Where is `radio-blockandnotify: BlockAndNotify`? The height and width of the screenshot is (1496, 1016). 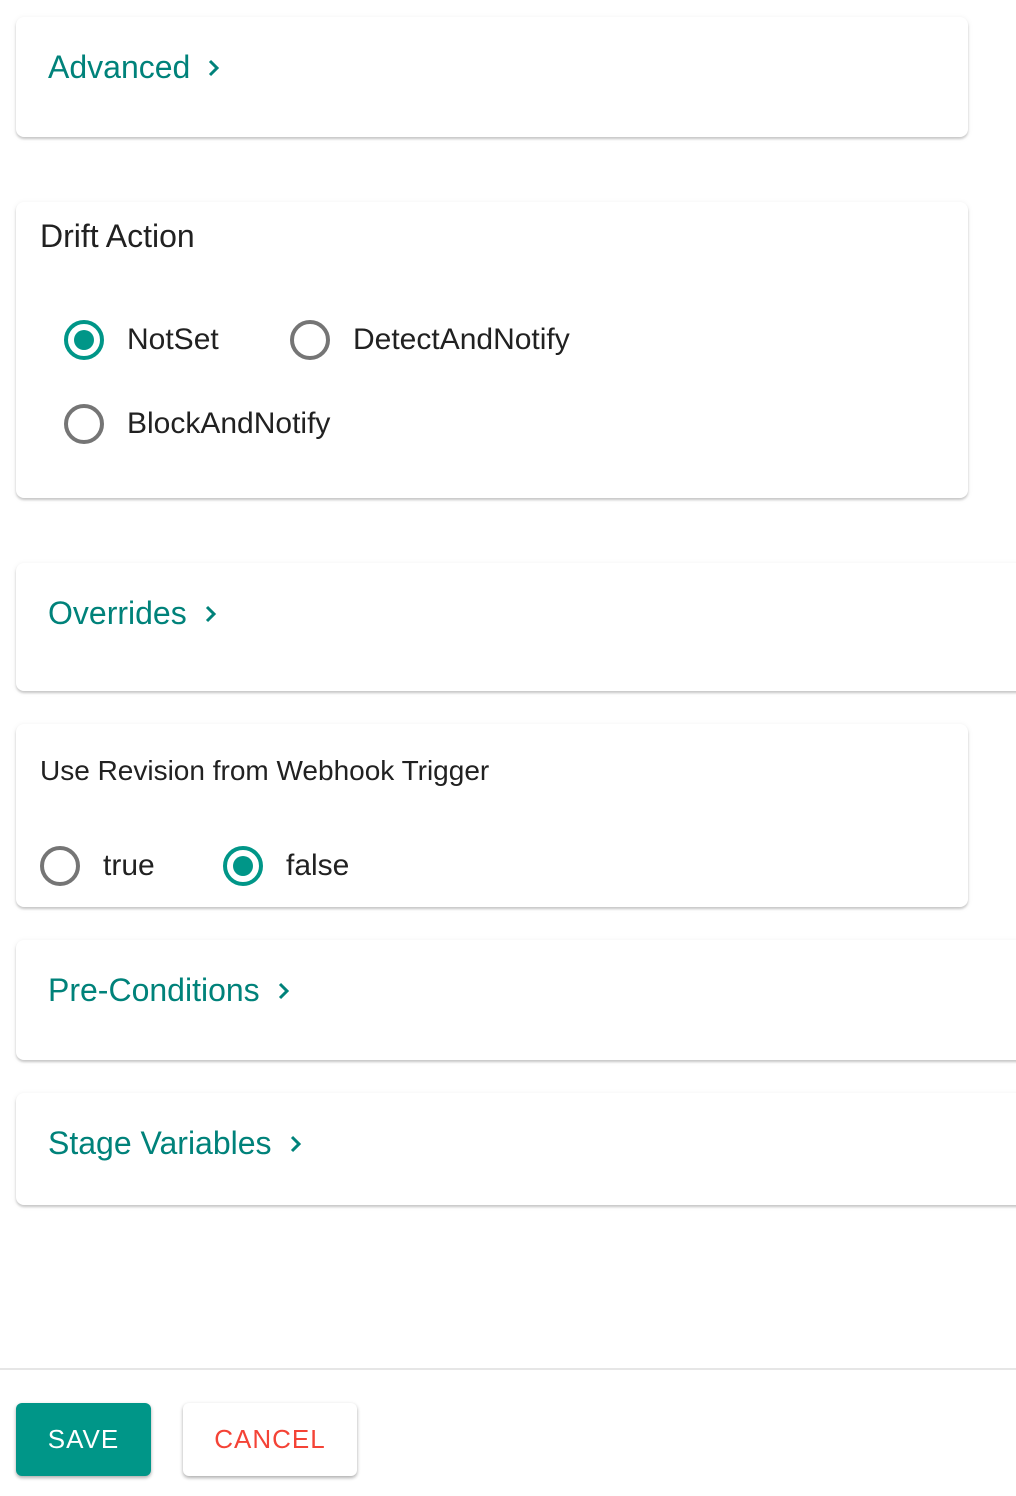 radio-blockandnotify: BlockAndNotify is located at coordinates (197, 424).